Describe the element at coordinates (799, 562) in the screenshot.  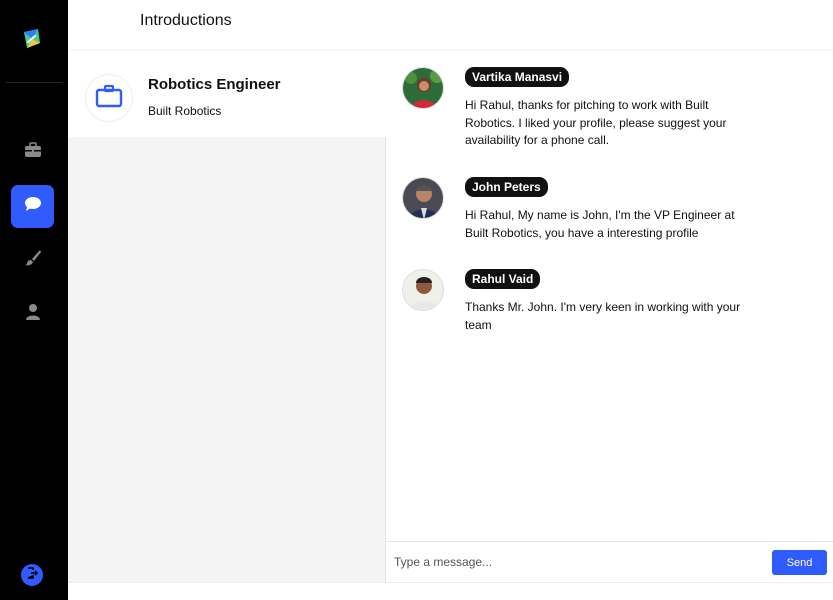
I see `send-button: Send` at that location.